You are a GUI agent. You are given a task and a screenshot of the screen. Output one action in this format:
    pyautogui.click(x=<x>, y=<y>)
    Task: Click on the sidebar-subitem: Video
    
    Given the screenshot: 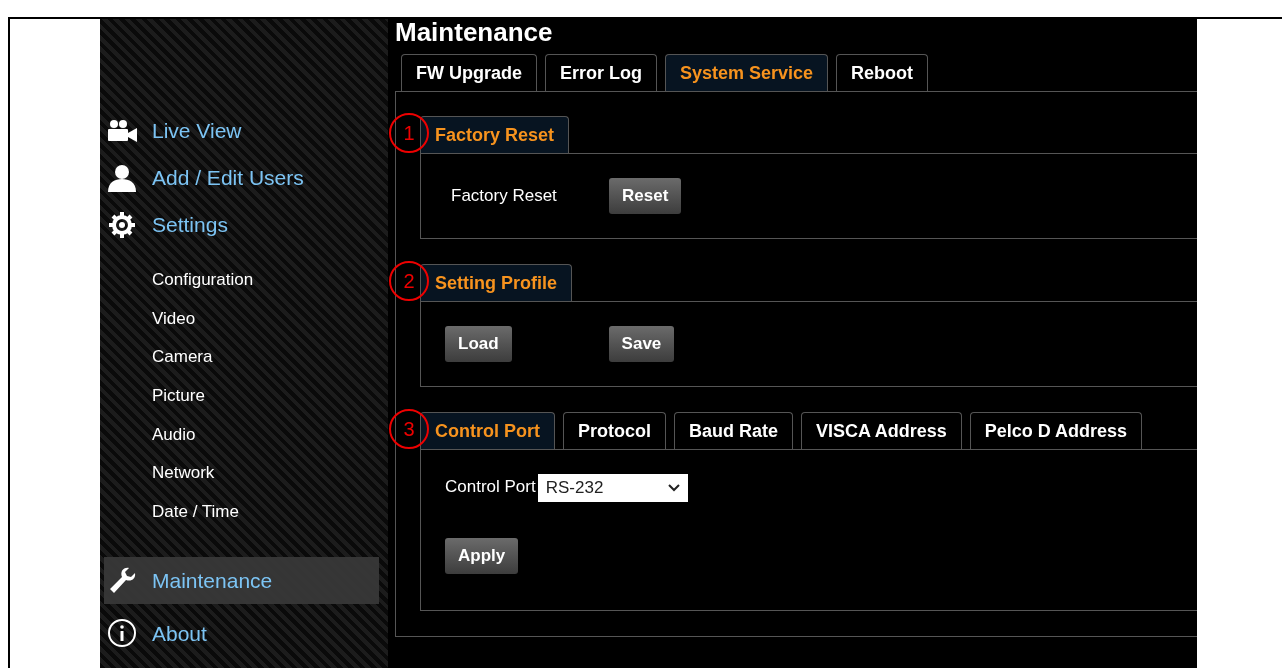 What is the action you would take?
    pyautogui.click(x=241, y=326)
    